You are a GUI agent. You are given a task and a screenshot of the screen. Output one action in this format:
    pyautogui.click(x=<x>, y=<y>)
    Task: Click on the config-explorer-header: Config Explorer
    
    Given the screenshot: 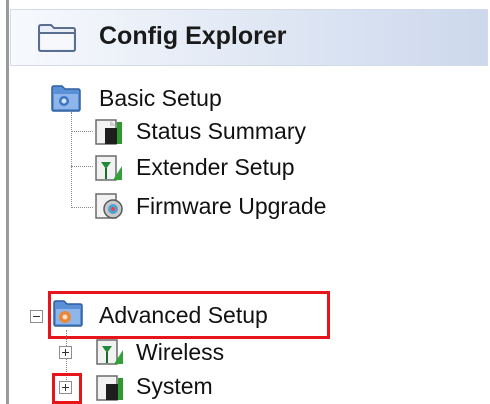 What is the action you would take?
    pyautogui.click(x=249, y=37)
    